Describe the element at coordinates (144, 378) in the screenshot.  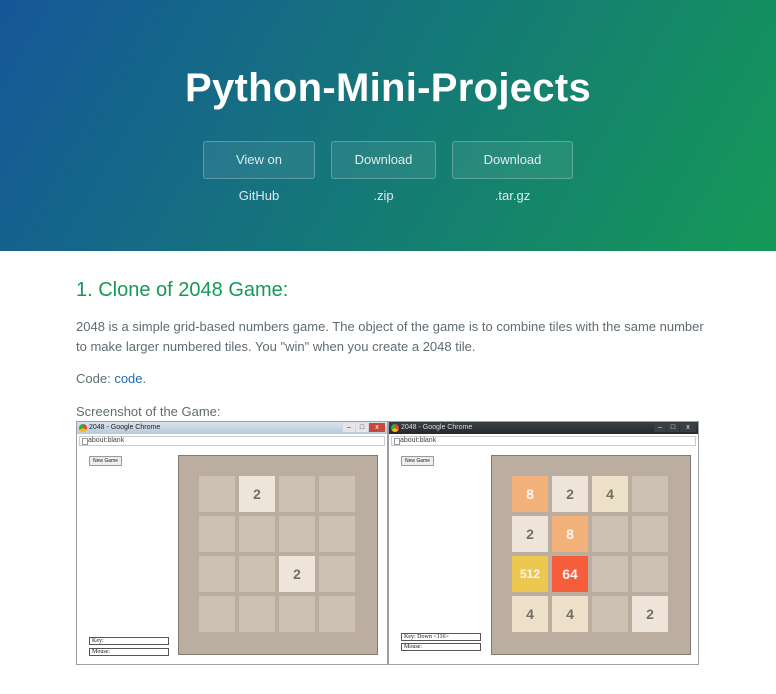
I see `code-suffix: .` at that location.